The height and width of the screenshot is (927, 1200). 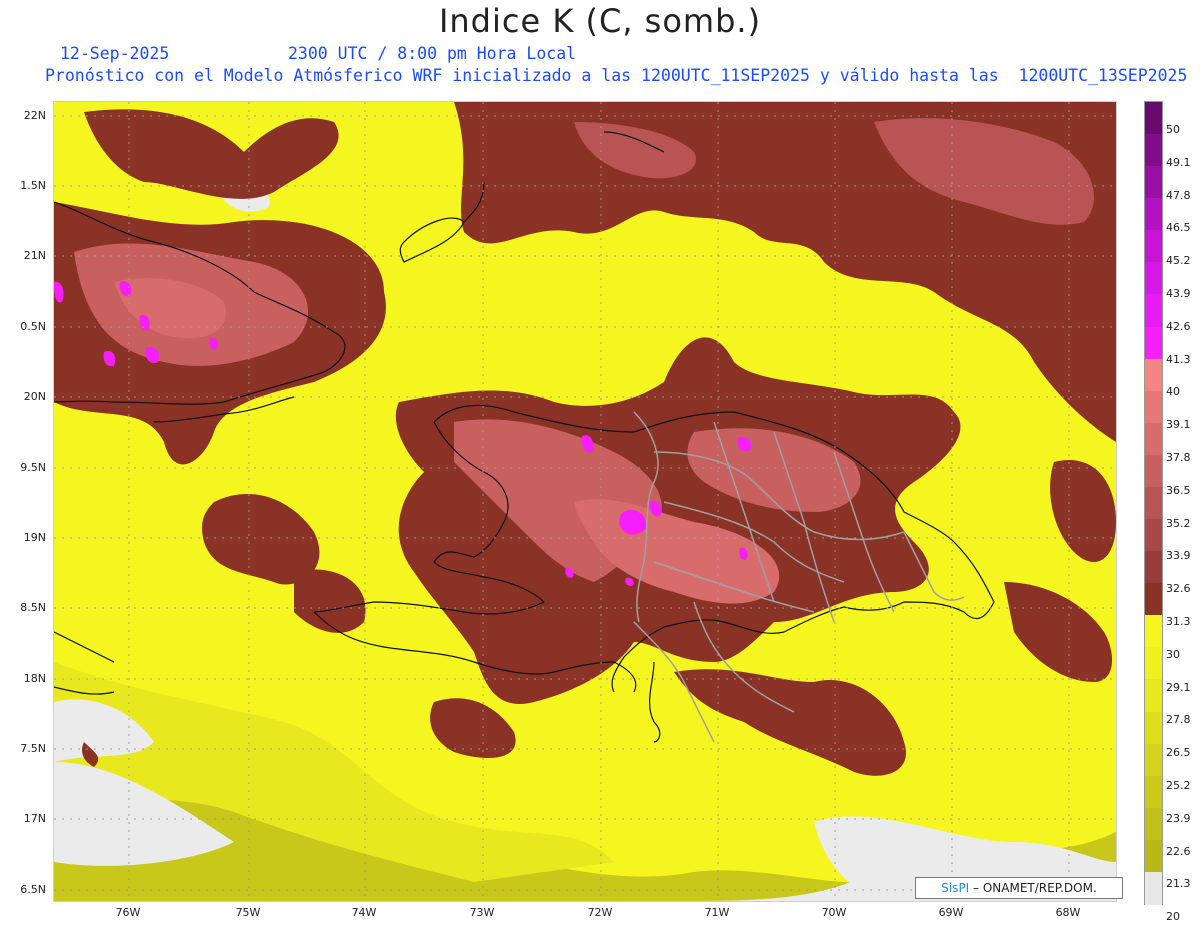 What do you see at coordinates (33, 185) in the screenshot?
I see `lat-label: 1.5N` at bounding box center [33, 185].